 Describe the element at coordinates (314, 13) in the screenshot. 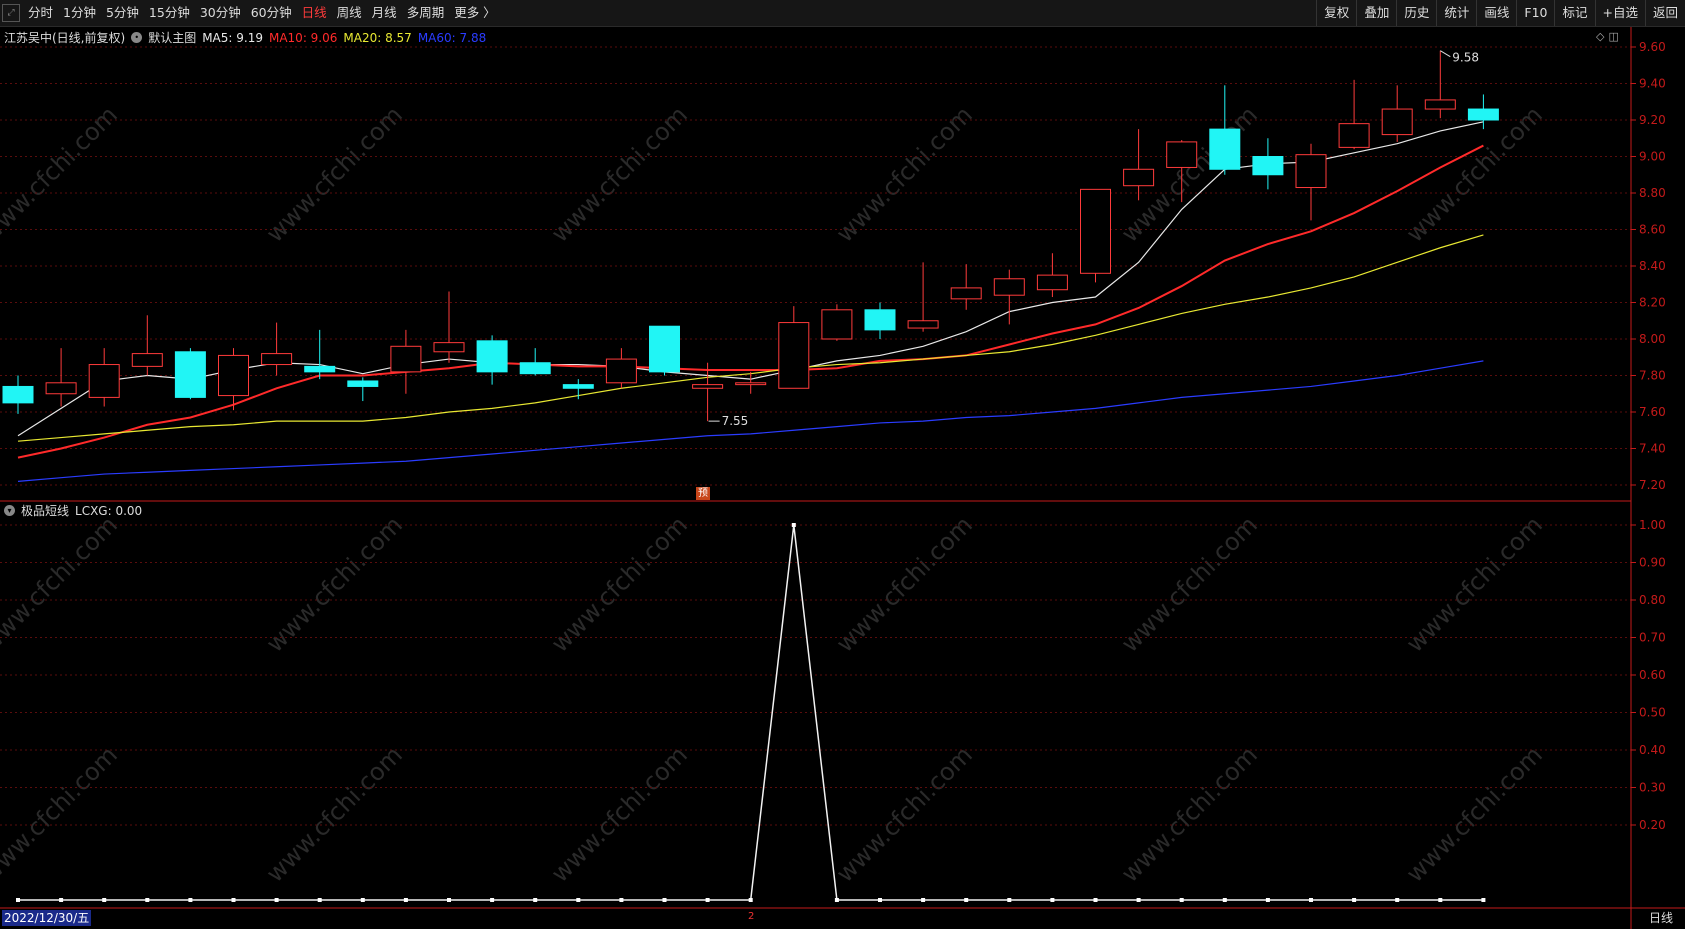

I see `period-tab: 日线` at that location.